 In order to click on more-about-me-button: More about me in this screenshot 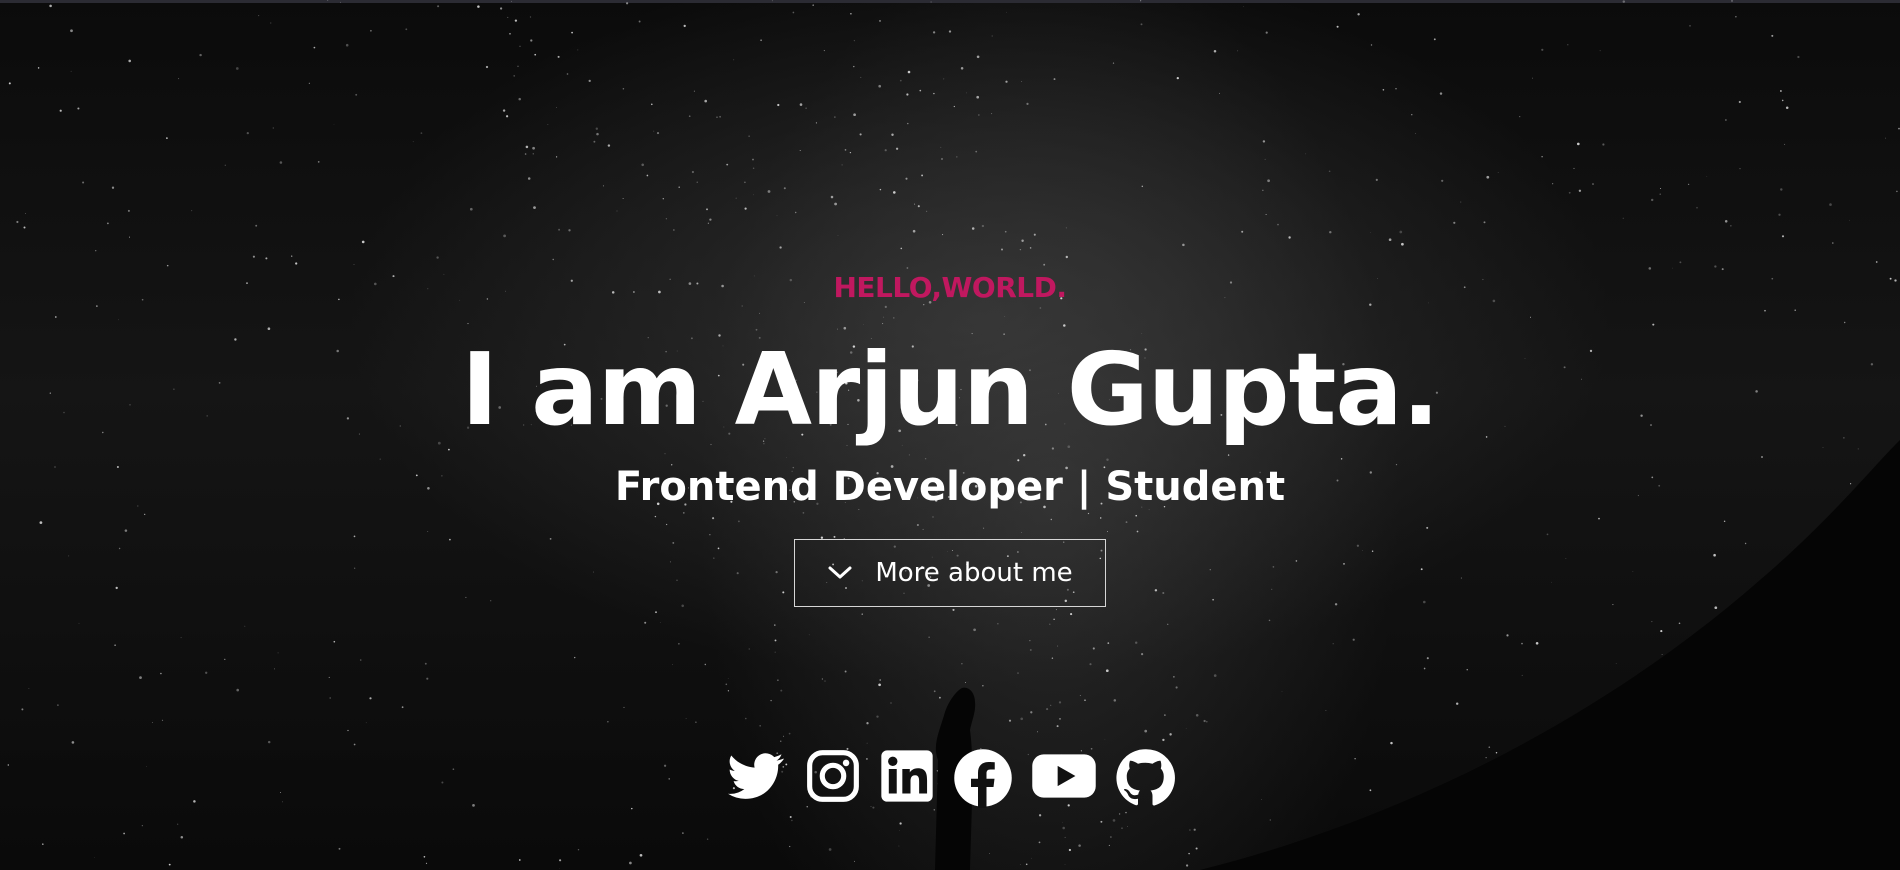, I will do `click(950, 573)`.